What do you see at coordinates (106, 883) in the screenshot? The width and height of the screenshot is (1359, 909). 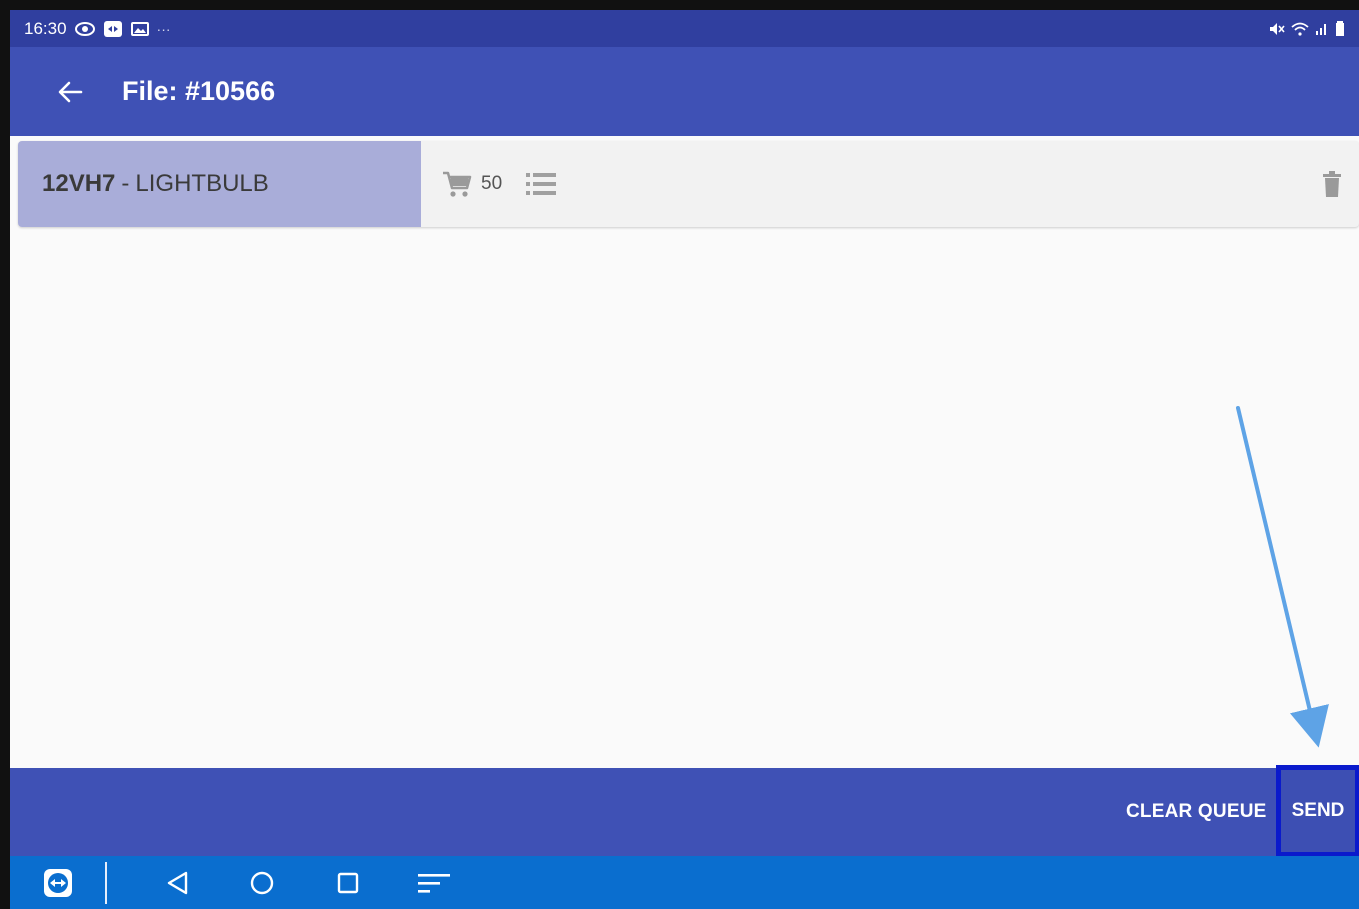 I see `nav-divider` at bounding box center [106, 883].